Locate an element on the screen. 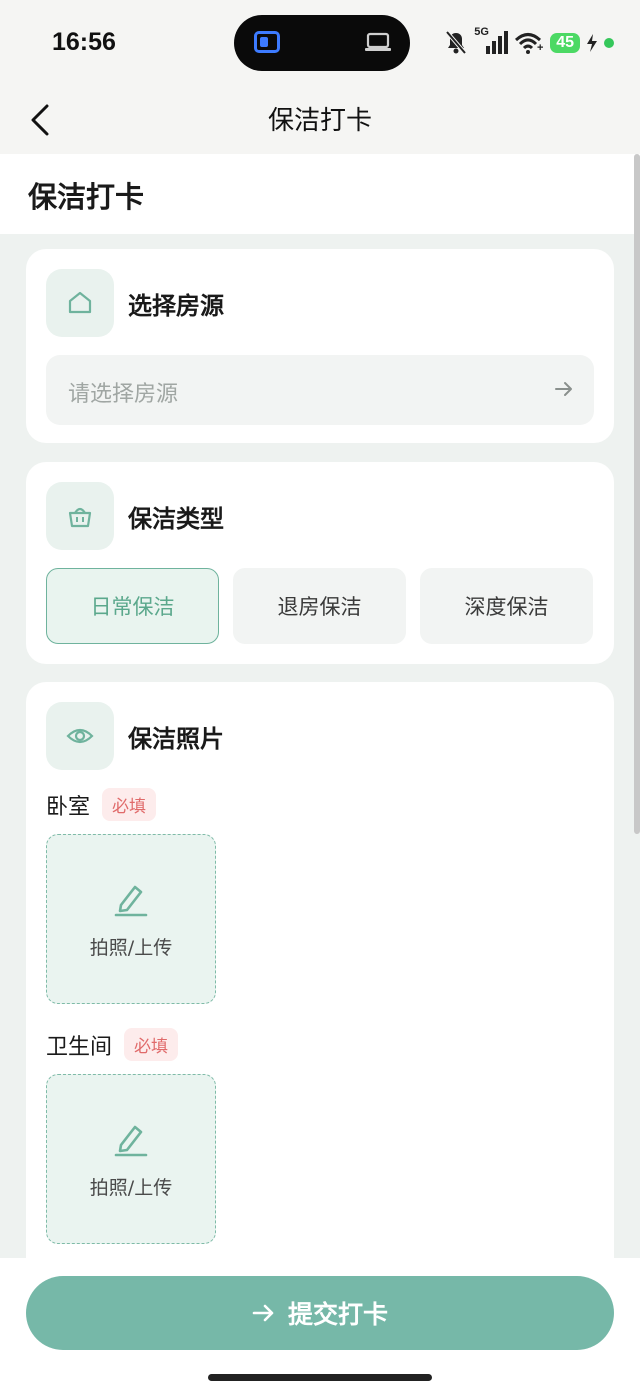 The height and width of the screenshot is (1394, 640). type-card-header: 保洁类型 is located at coordinates (135, 516).